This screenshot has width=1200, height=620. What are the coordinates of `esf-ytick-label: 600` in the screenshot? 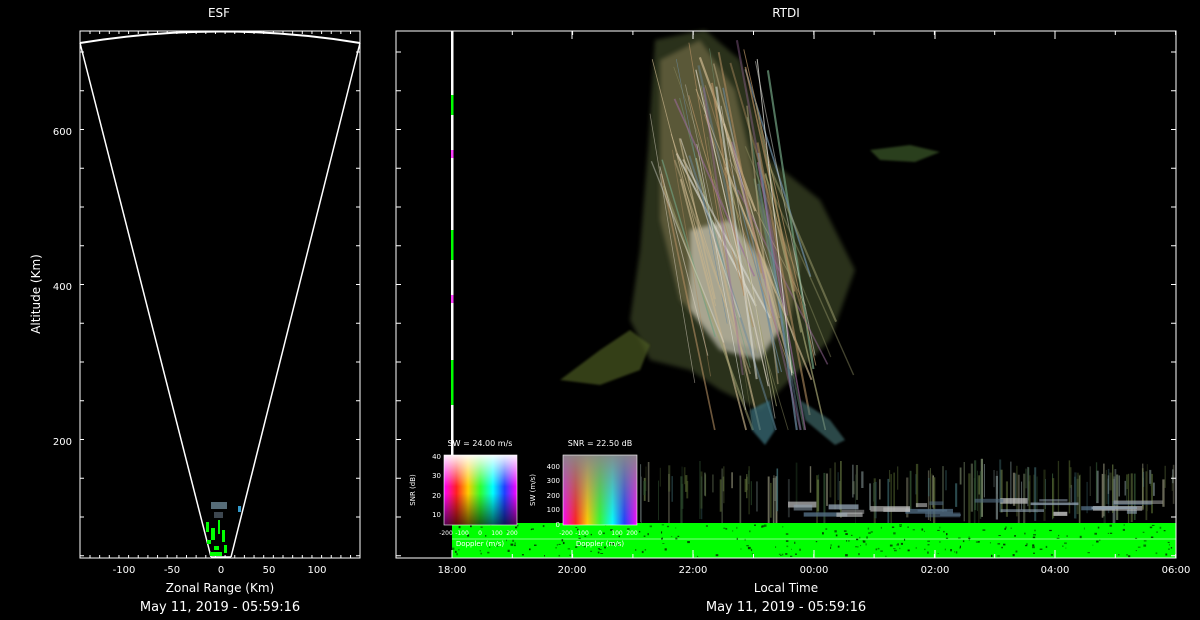 It's located at (62, 132).